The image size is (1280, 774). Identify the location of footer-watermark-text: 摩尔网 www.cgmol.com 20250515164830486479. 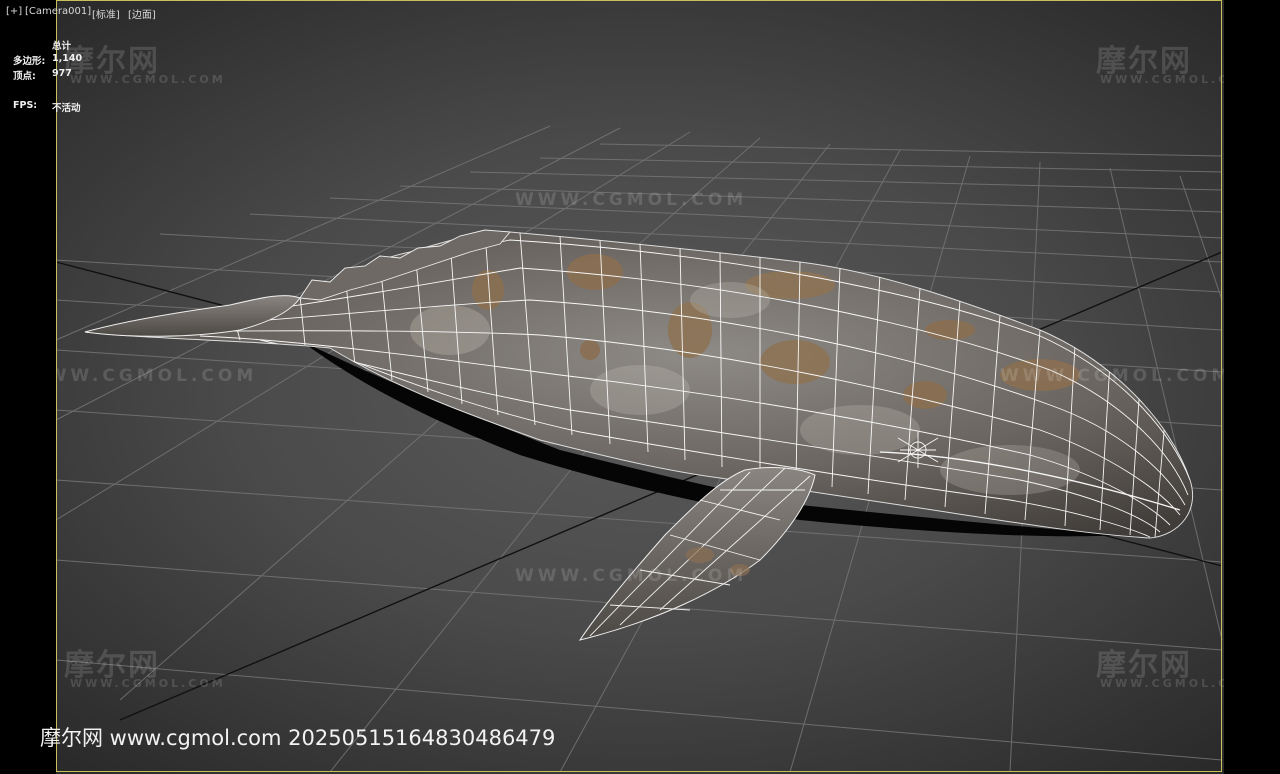
(298, 738).